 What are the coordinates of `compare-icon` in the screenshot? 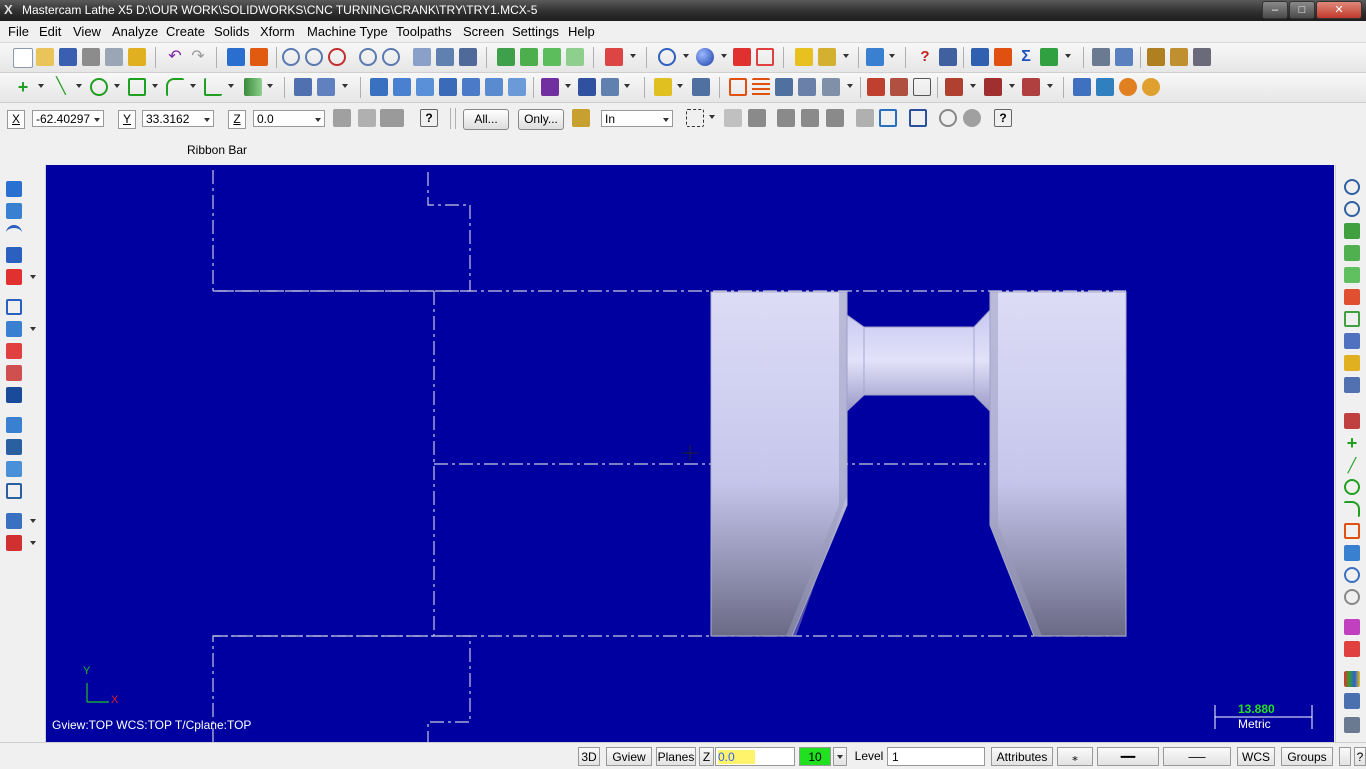 It's located at (948, 57).